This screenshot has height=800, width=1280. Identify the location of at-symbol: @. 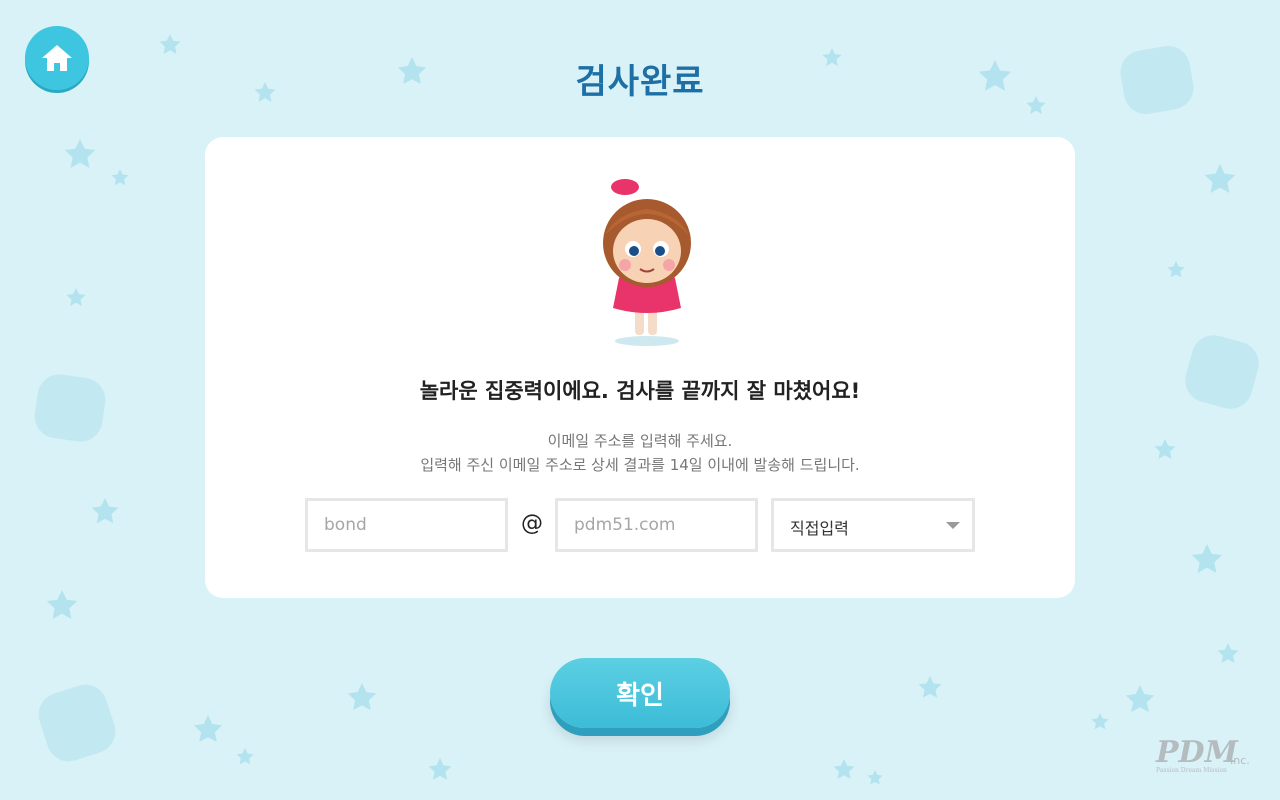
(532, 523).